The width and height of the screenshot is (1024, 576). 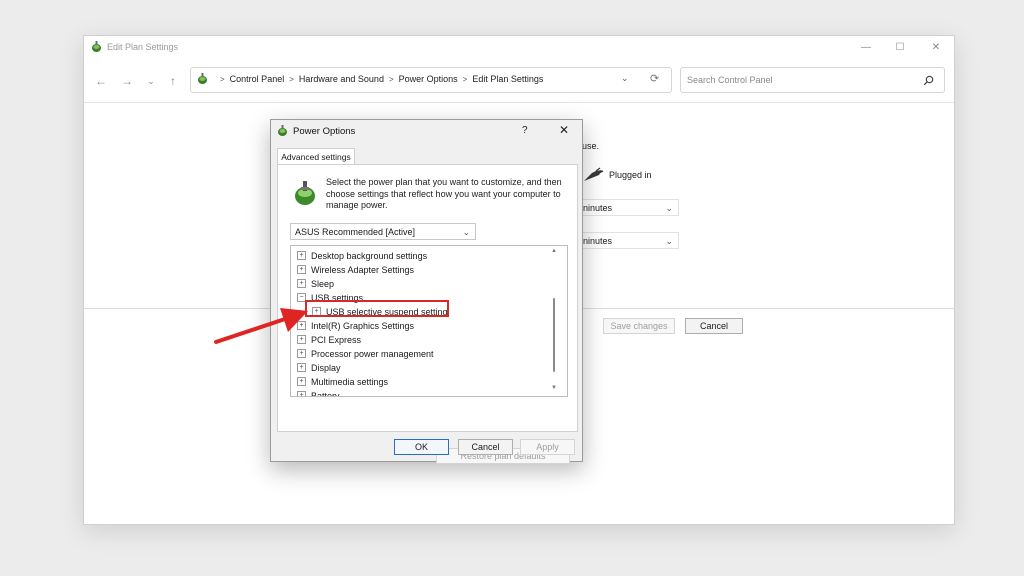 What do you see at coordinates (326, 368) in the screenshot?
I see `tree-item-label: Display` at bounding box center [326, 368].